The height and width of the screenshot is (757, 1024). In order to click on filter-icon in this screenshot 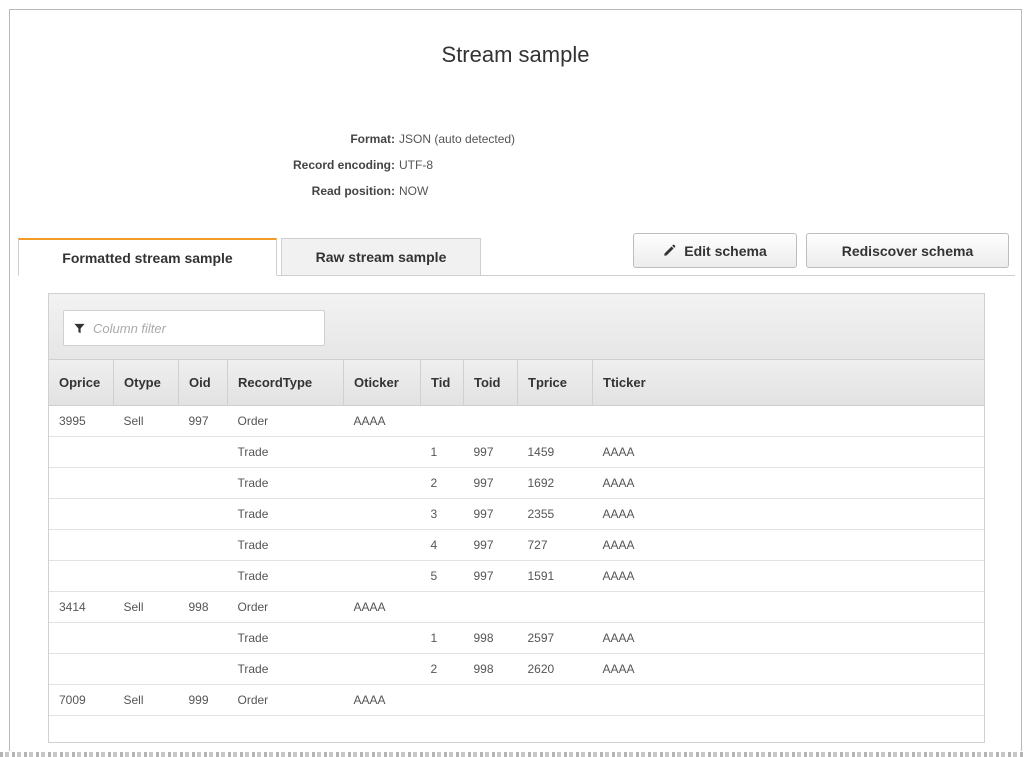, I will do `click(79, 328)`.